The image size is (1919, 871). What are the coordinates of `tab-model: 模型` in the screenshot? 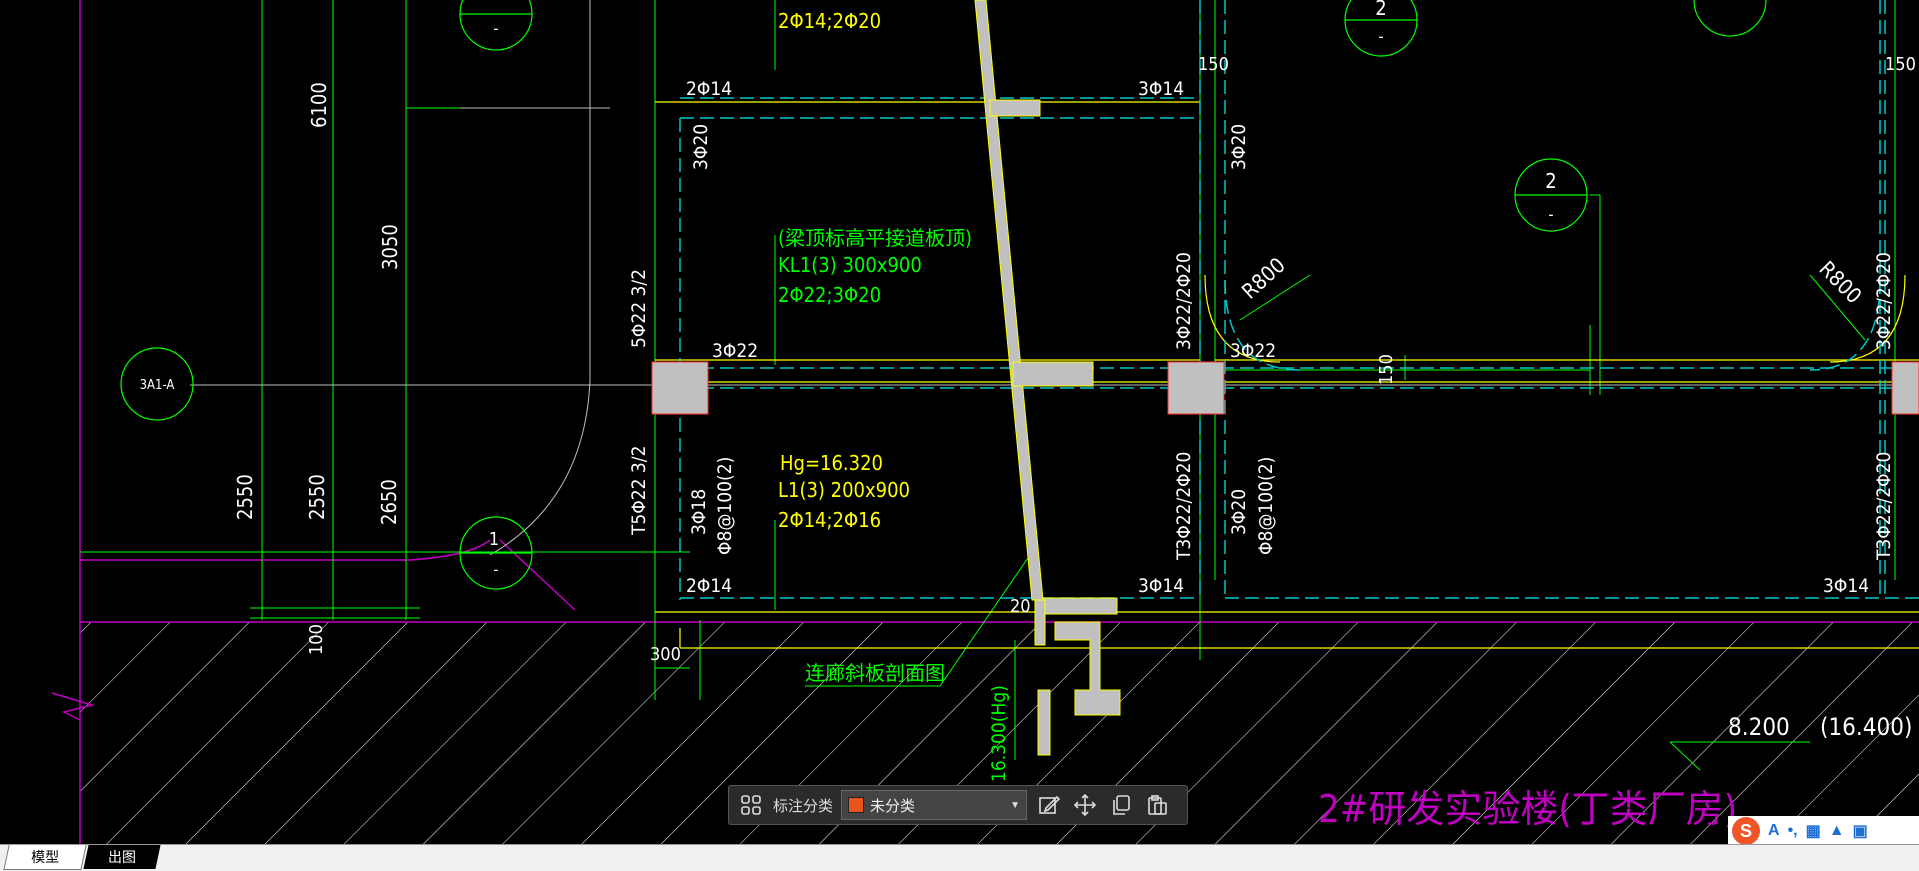 It's located at (45, 857).